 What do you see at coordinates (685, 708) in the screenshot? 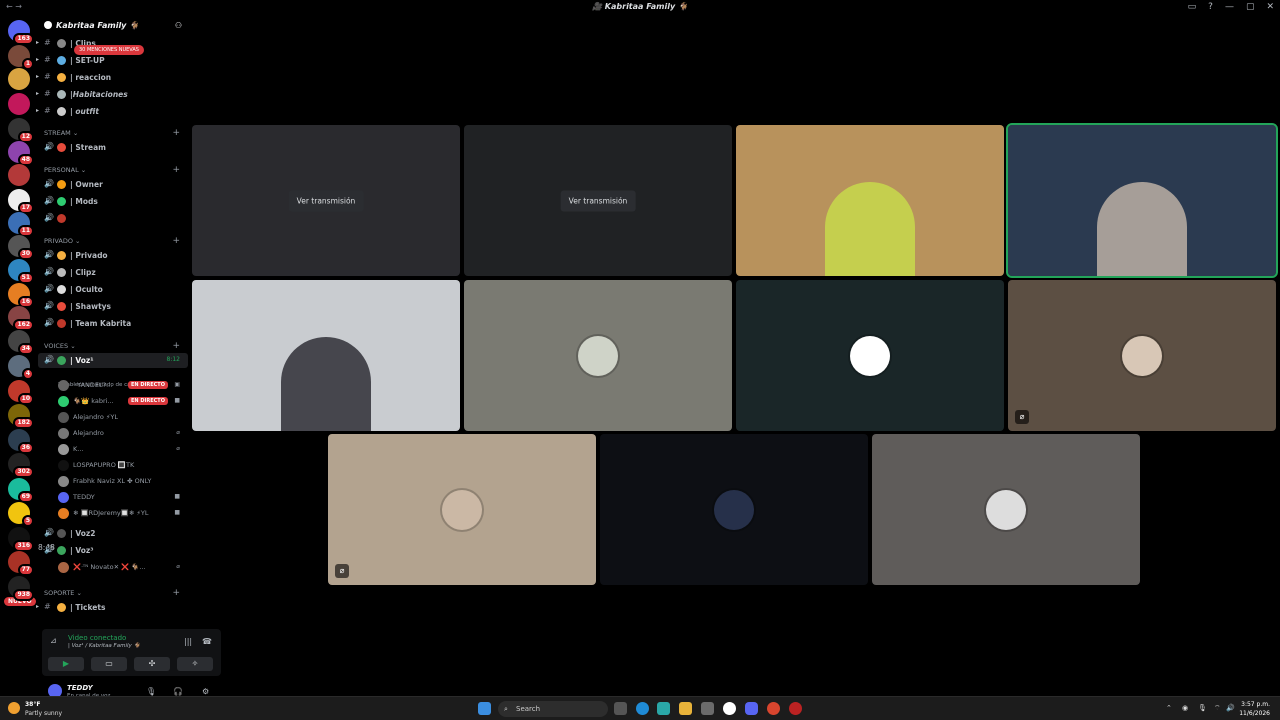
I see `file-explorer-icon` at bounding box center [685, 708].